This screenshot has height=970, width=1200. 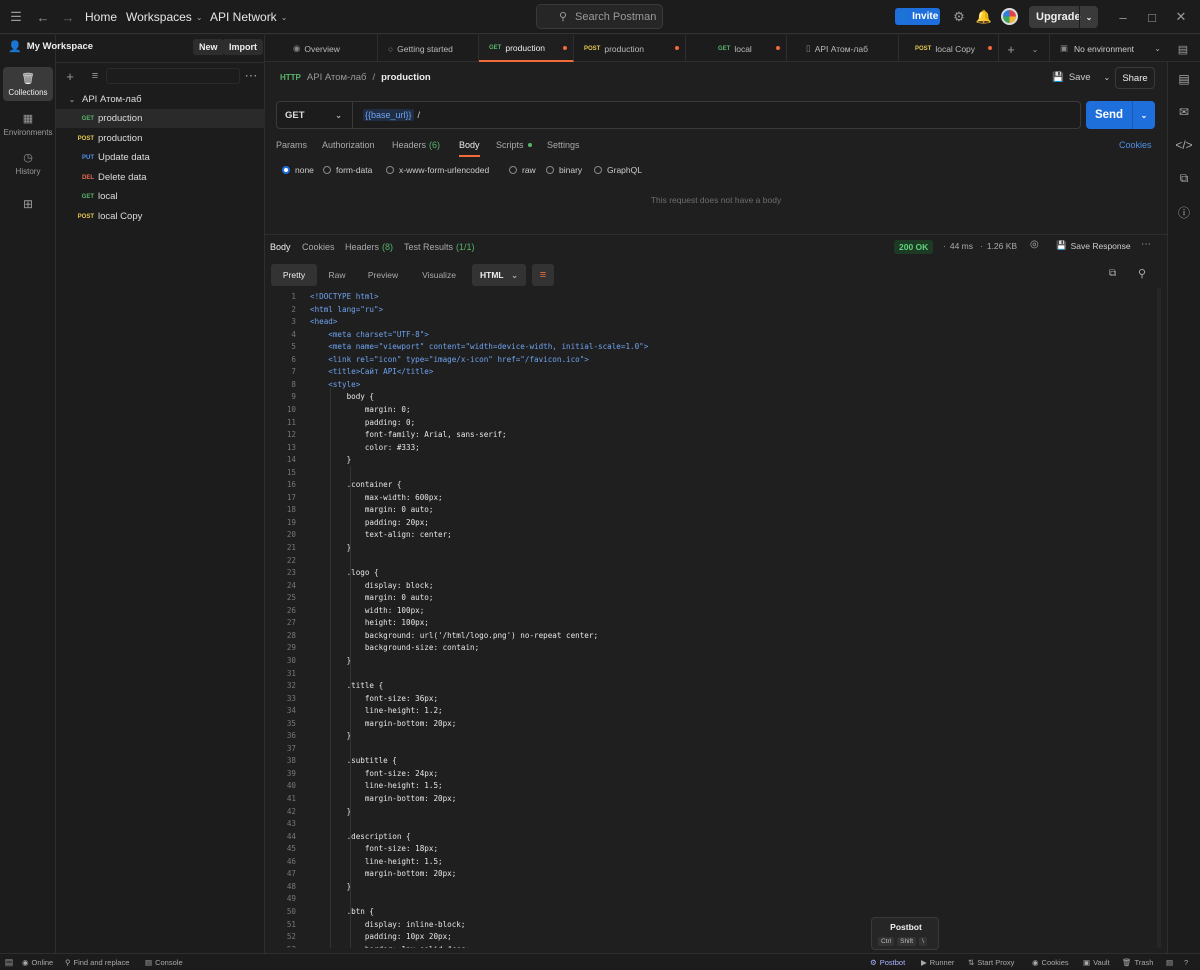 I want to click on response-tab-cookies: Cookies, so click(x=318, y=247).